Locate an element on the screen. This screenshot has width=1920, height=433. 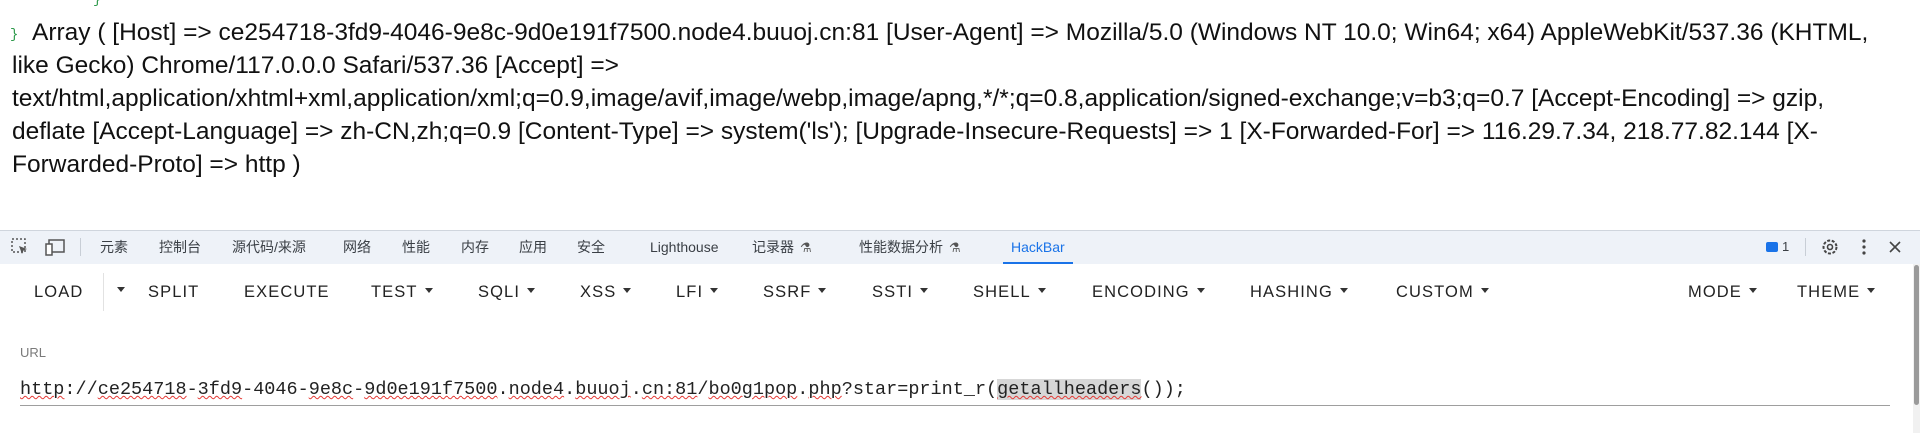
tab-console: 控制台 is located at coordinates (180, 247).